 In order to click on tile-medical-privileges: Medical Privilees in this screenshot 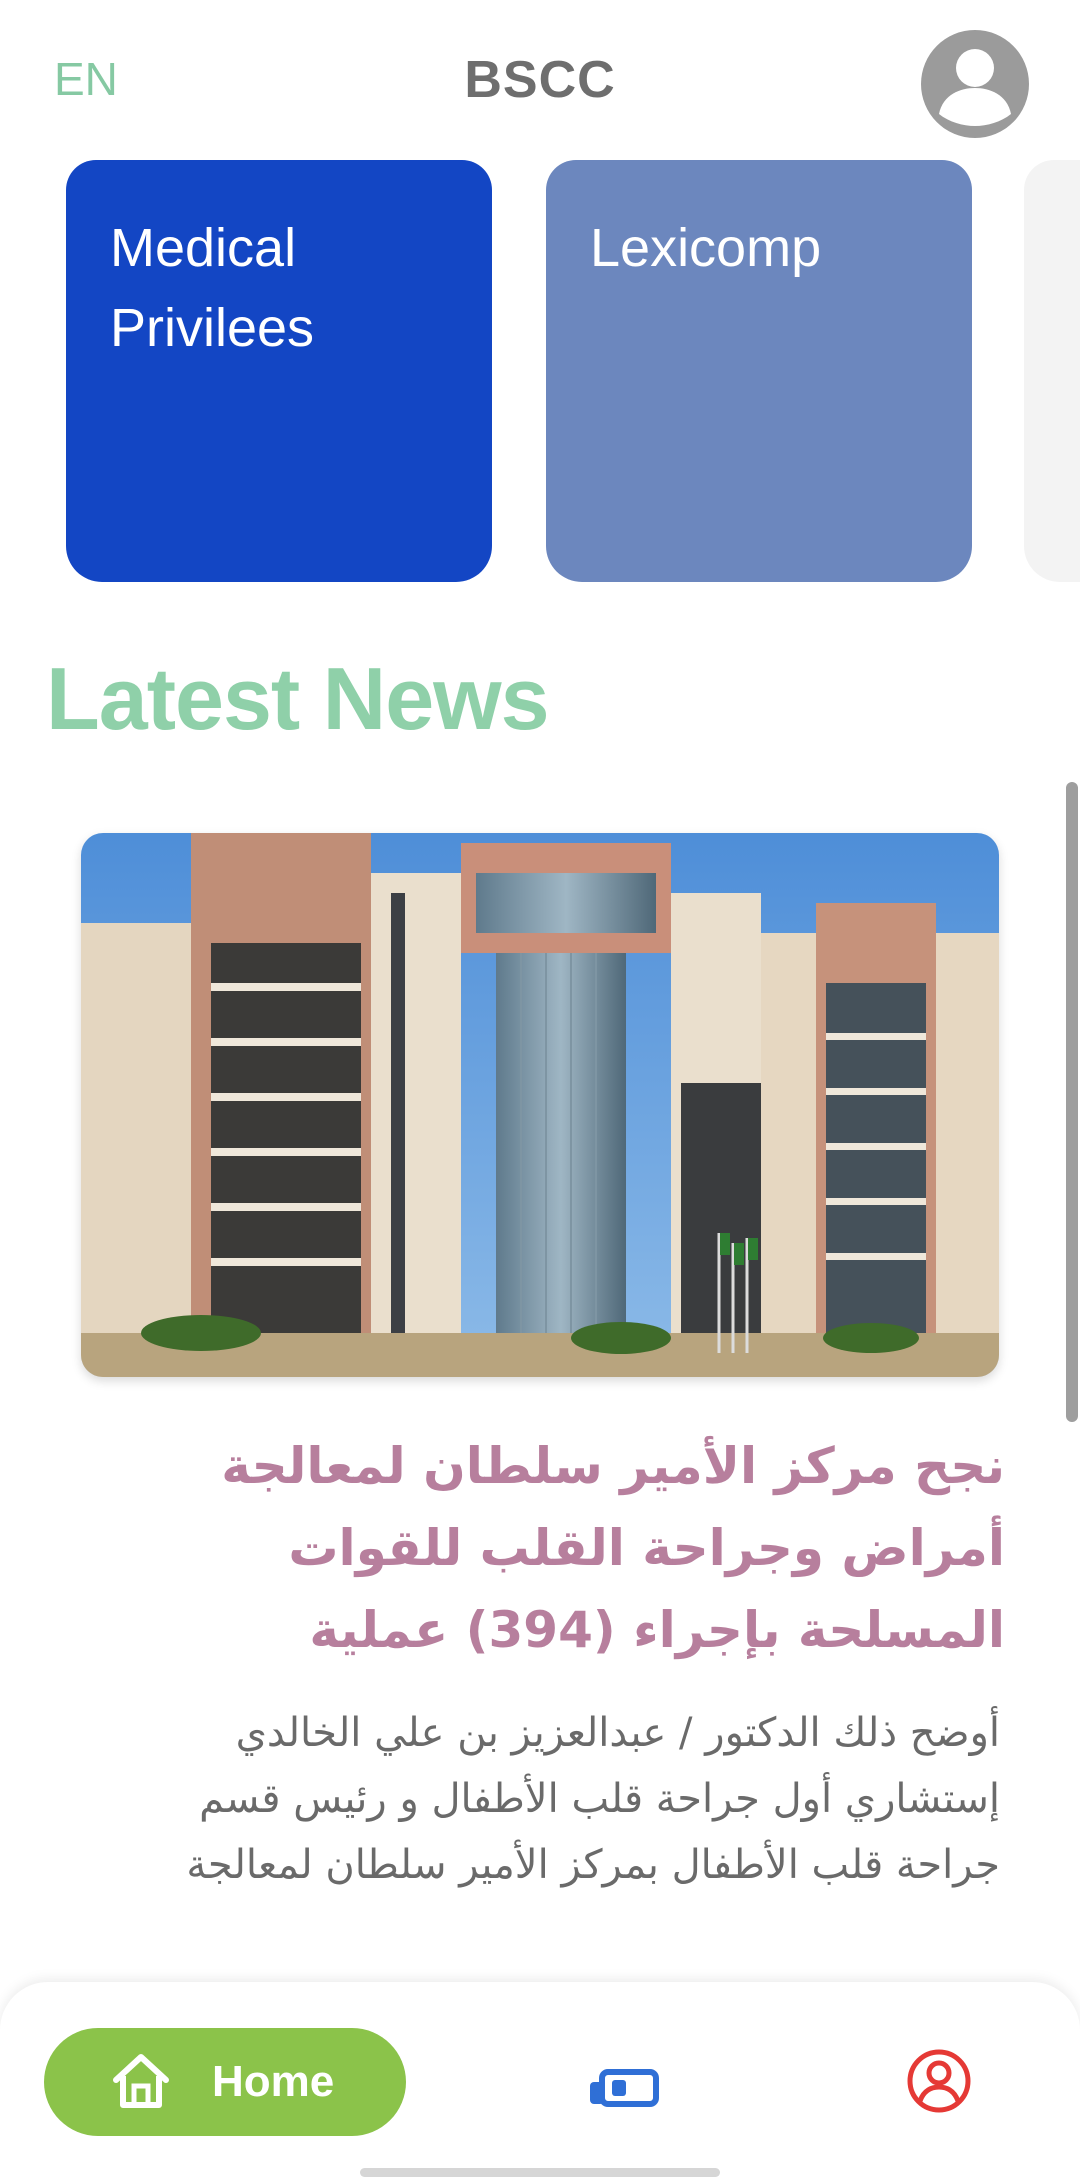, I will do `click(279, 371)`.